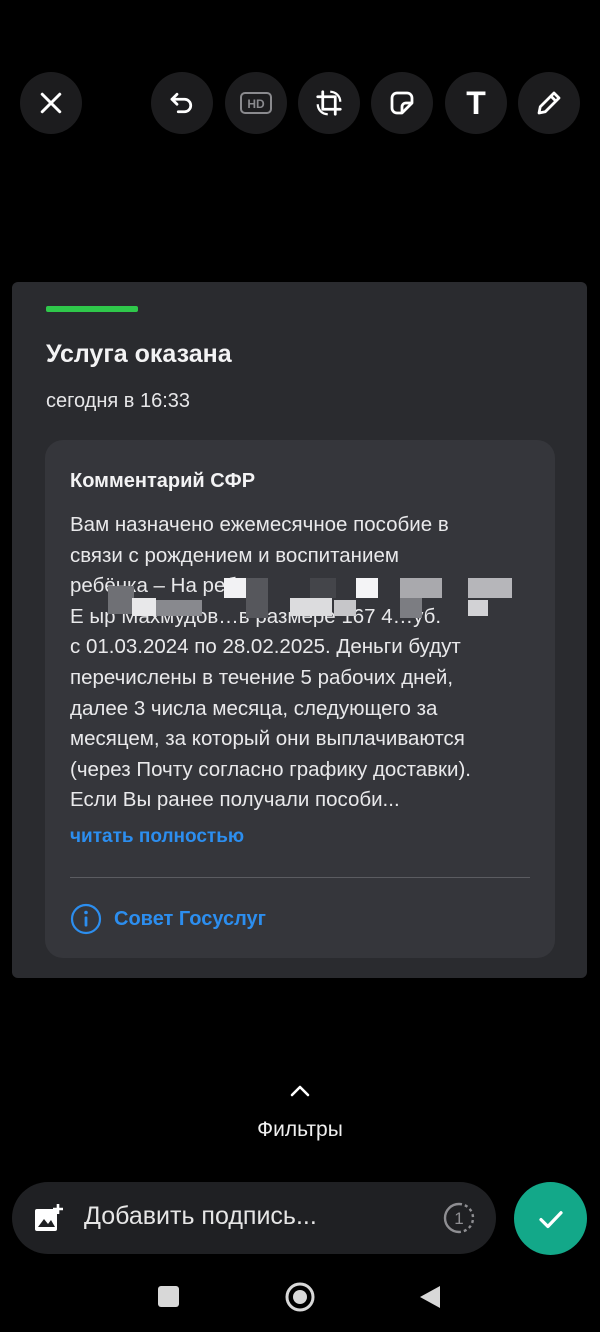 This screenshot has height=1332, width=600. What do you see at coordinates (48, 1218) in the screenshot?
I see `add-photo-icon` at bounding box center [48, 1218].